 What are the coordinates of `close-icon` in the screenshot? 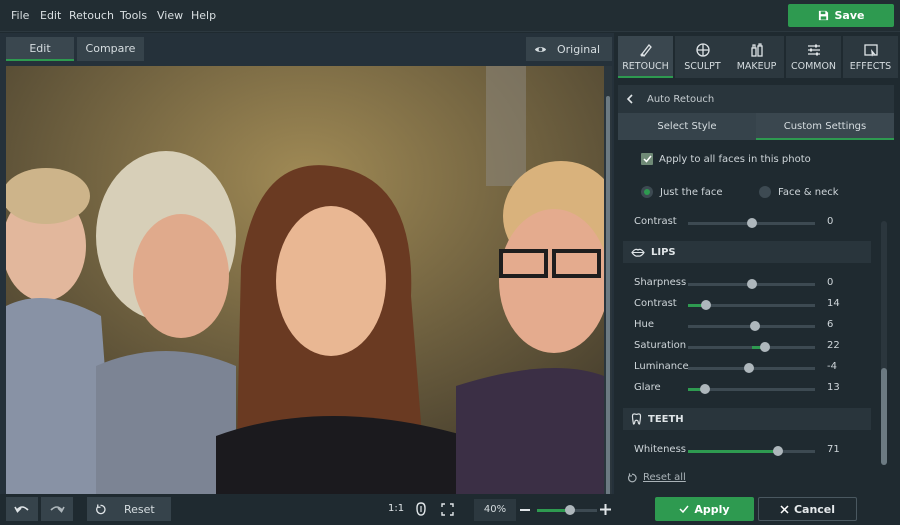 It's located at (784, 509).